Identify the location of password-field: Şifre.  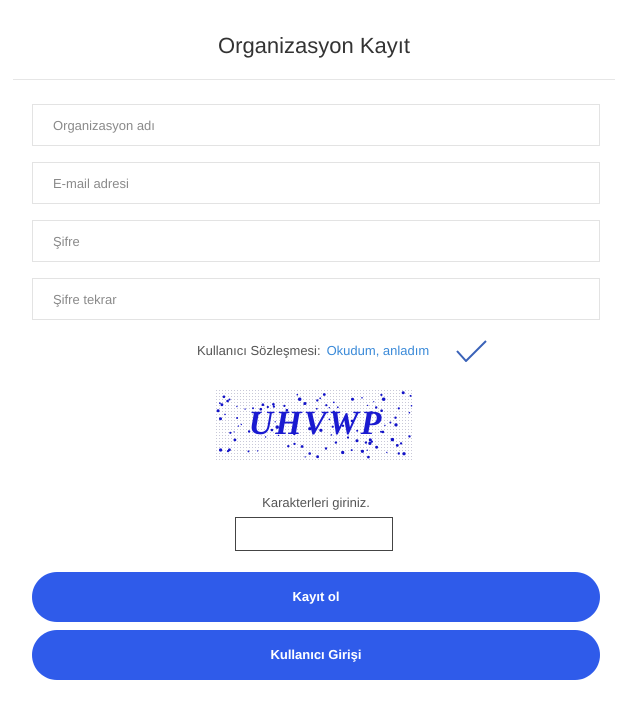
(316, 241).